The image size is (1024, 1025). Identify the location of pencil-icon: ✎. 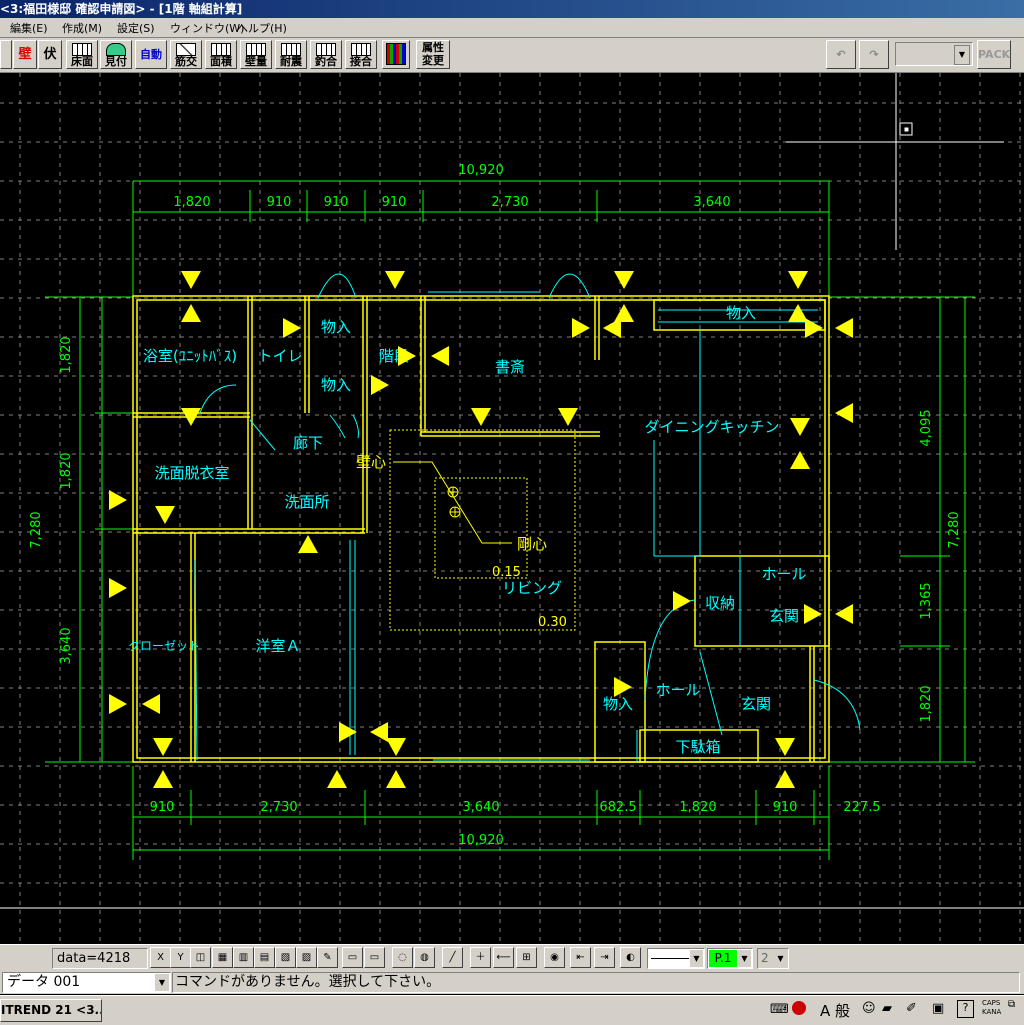
(327, 957).